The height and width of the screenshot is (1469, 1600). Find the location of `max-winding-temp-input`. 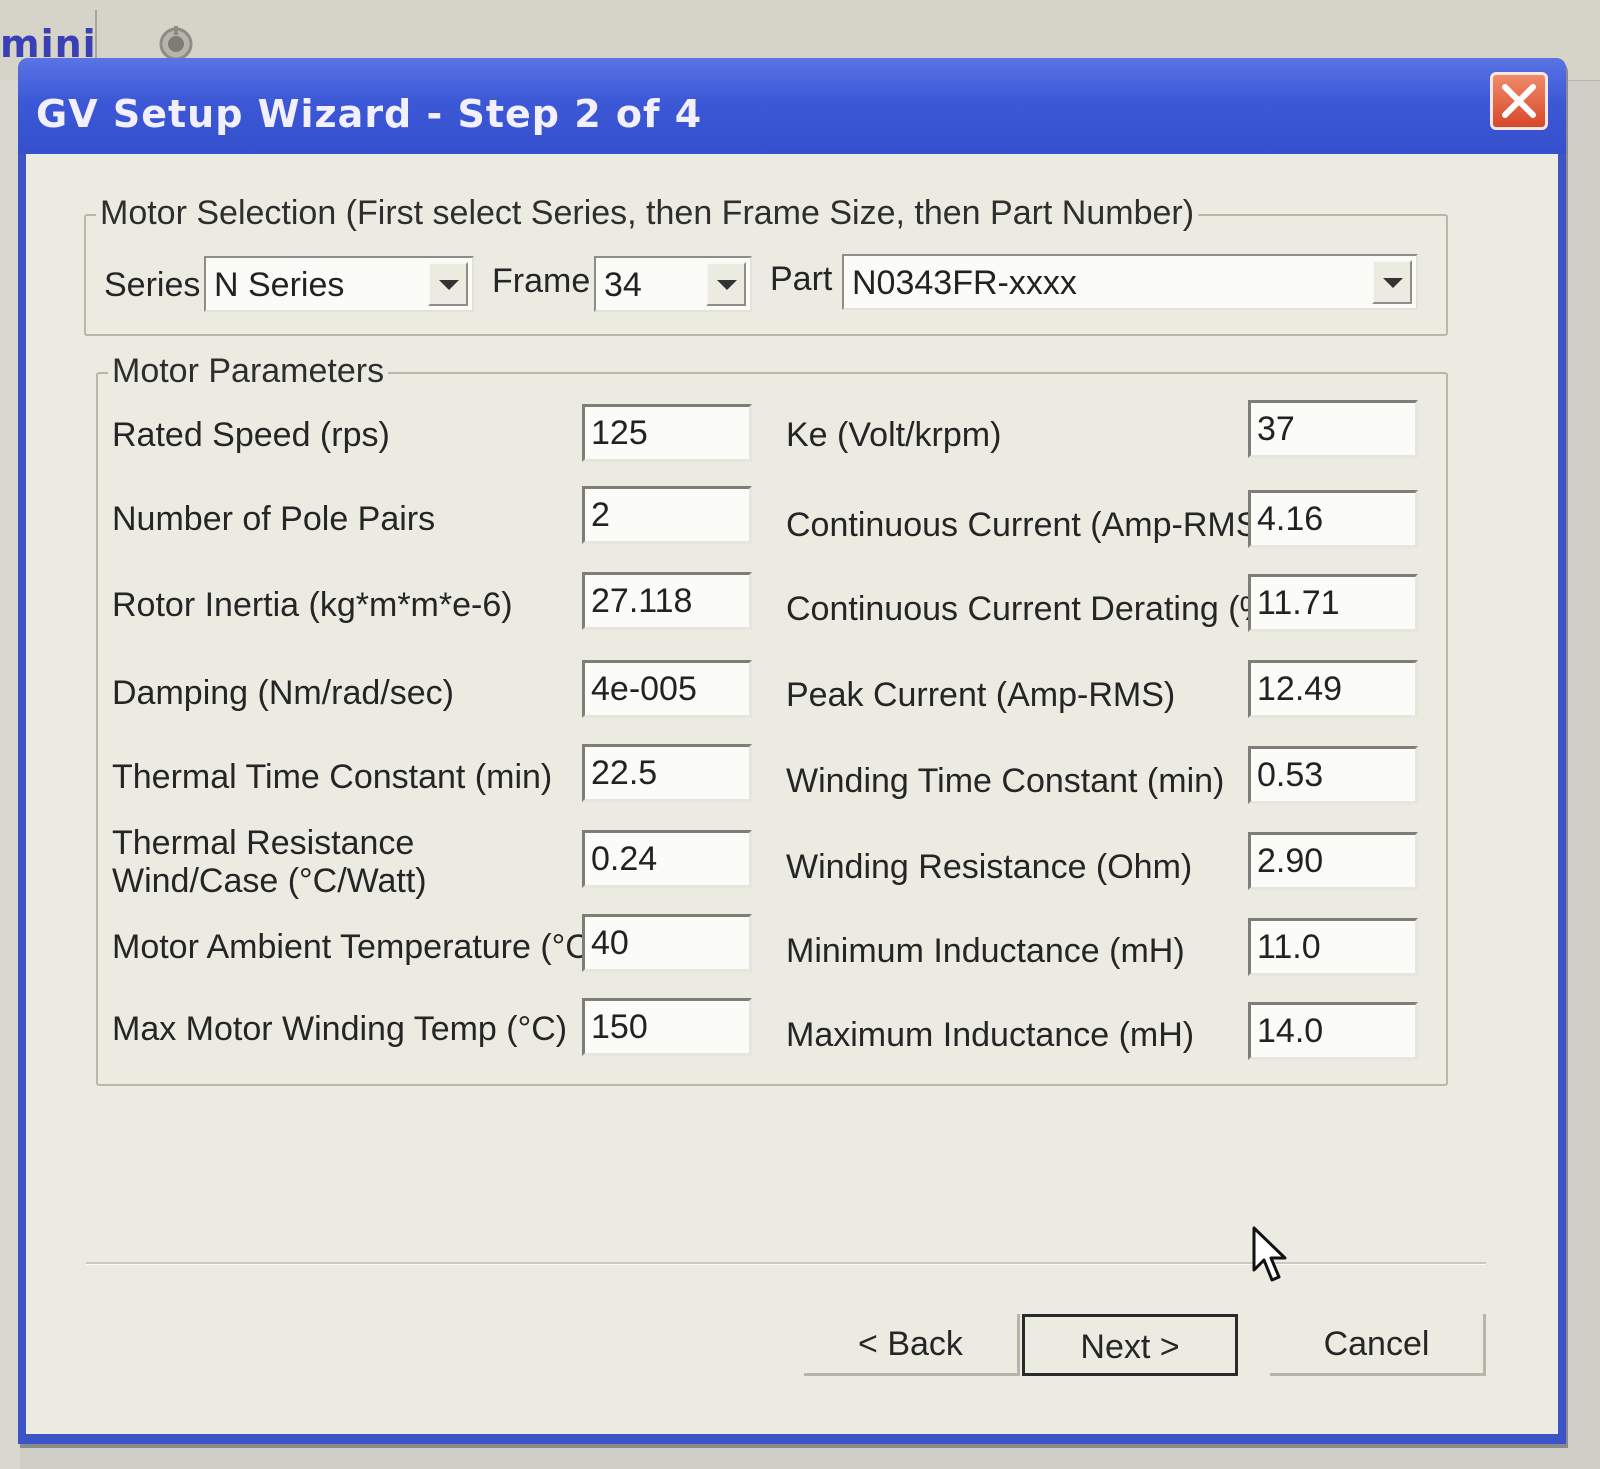

max-winding-temp-input is located at coordinates (667, 1027).